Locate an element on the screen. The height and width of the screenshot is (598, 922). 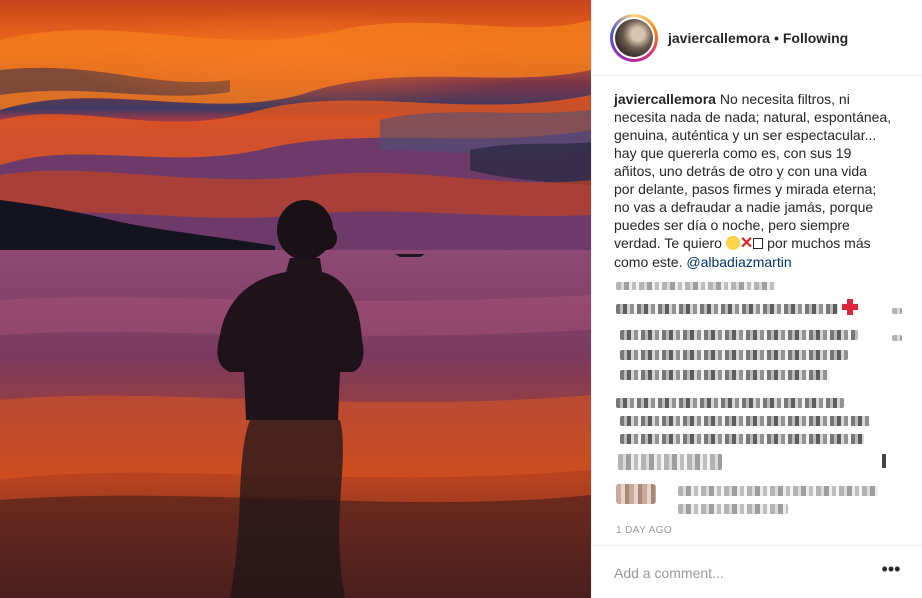
blurred-mark is located at coordinates (884, 461).